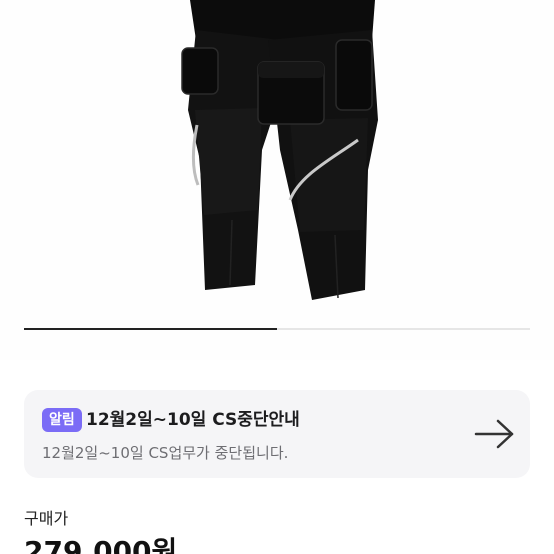 The height and width of the screenshot is (554, 554). Describe the element at coordinates (62, 420) in the screenshot. I see `notice-badge: 알림` at that location.